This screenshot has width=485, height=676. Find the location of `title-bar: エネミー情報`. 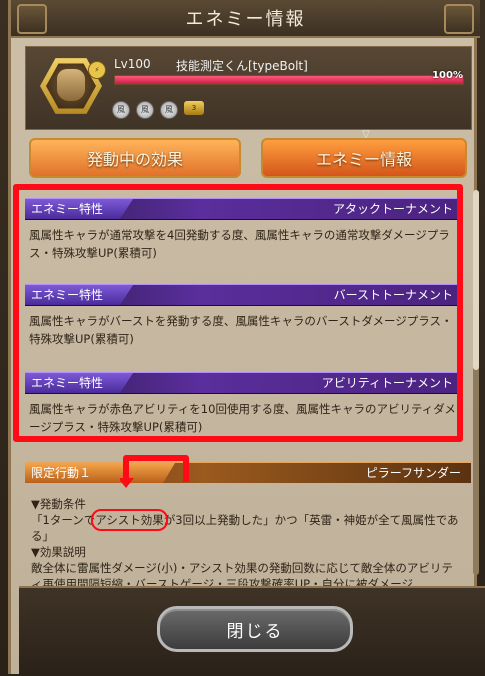

title-bar: エネミー情報 is located at coordinates (245, 19).